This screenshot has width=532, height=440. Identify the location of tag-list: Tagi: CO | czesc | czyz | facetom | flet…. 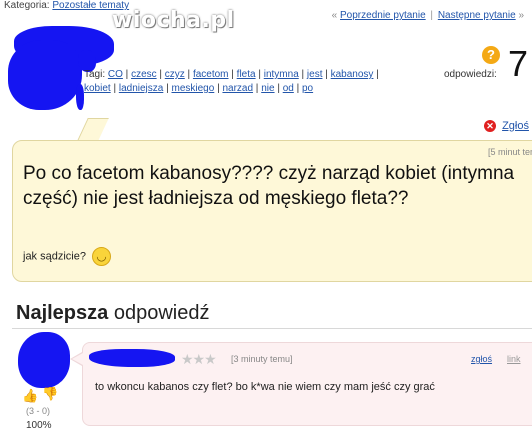
(234, 82).